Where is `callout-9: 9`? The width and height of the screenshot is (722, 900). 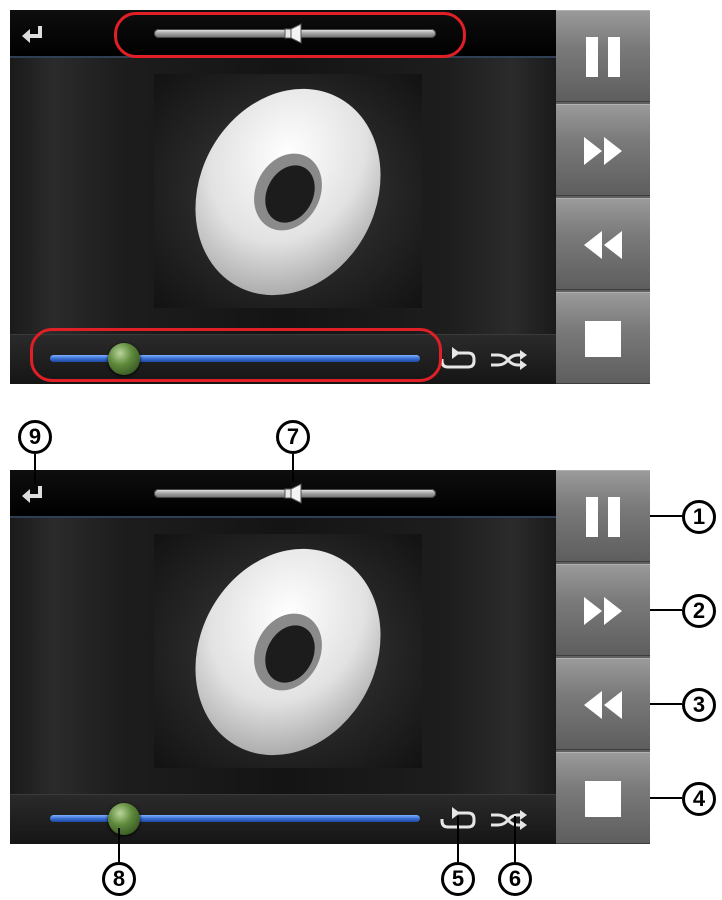
callout-9: 9 is located at coordinates (35, 437).